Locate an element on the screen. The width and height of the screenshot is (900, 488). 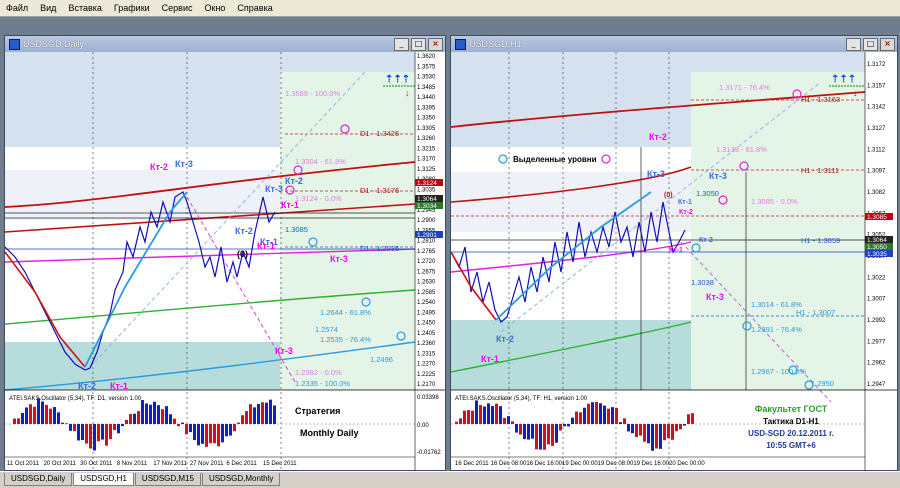
price-tick: 1.3022 is located at coordinates (876, 278).